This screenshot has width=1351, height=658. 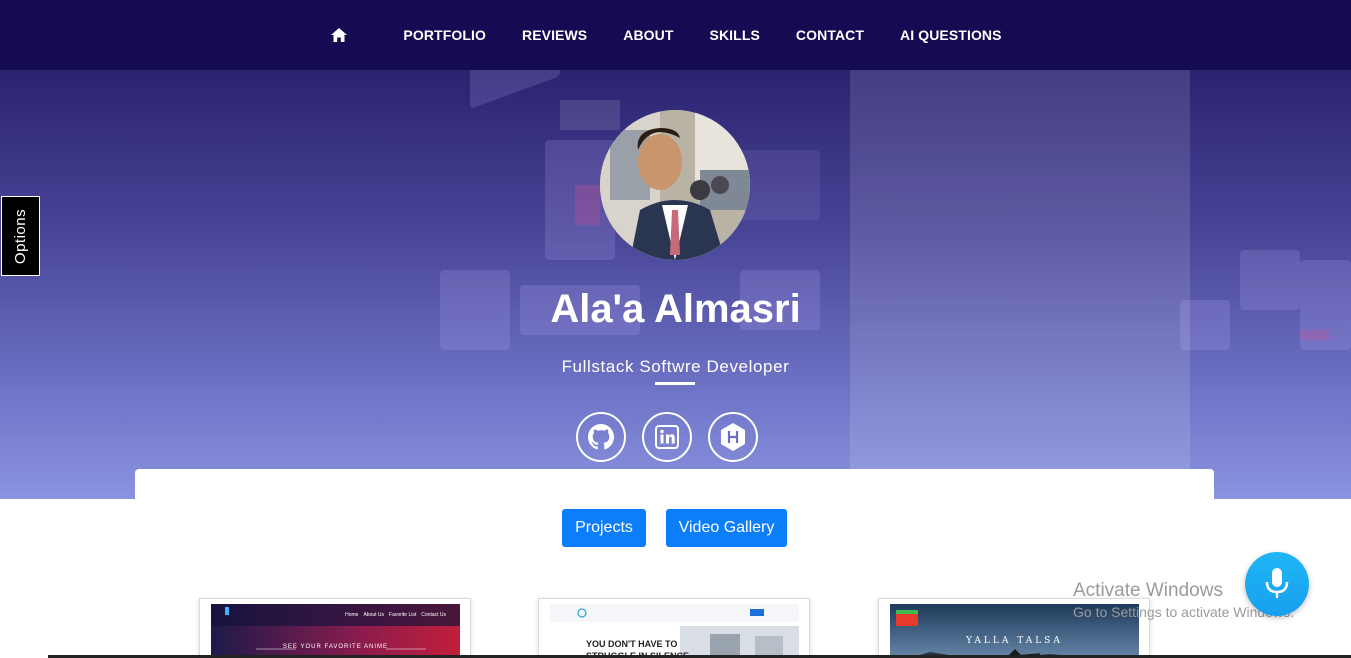 What do you see at coordinates (675, 309) in the screenshot?
I see `profile-name: Ala'a Almasri` at bounding box center [675, 309].